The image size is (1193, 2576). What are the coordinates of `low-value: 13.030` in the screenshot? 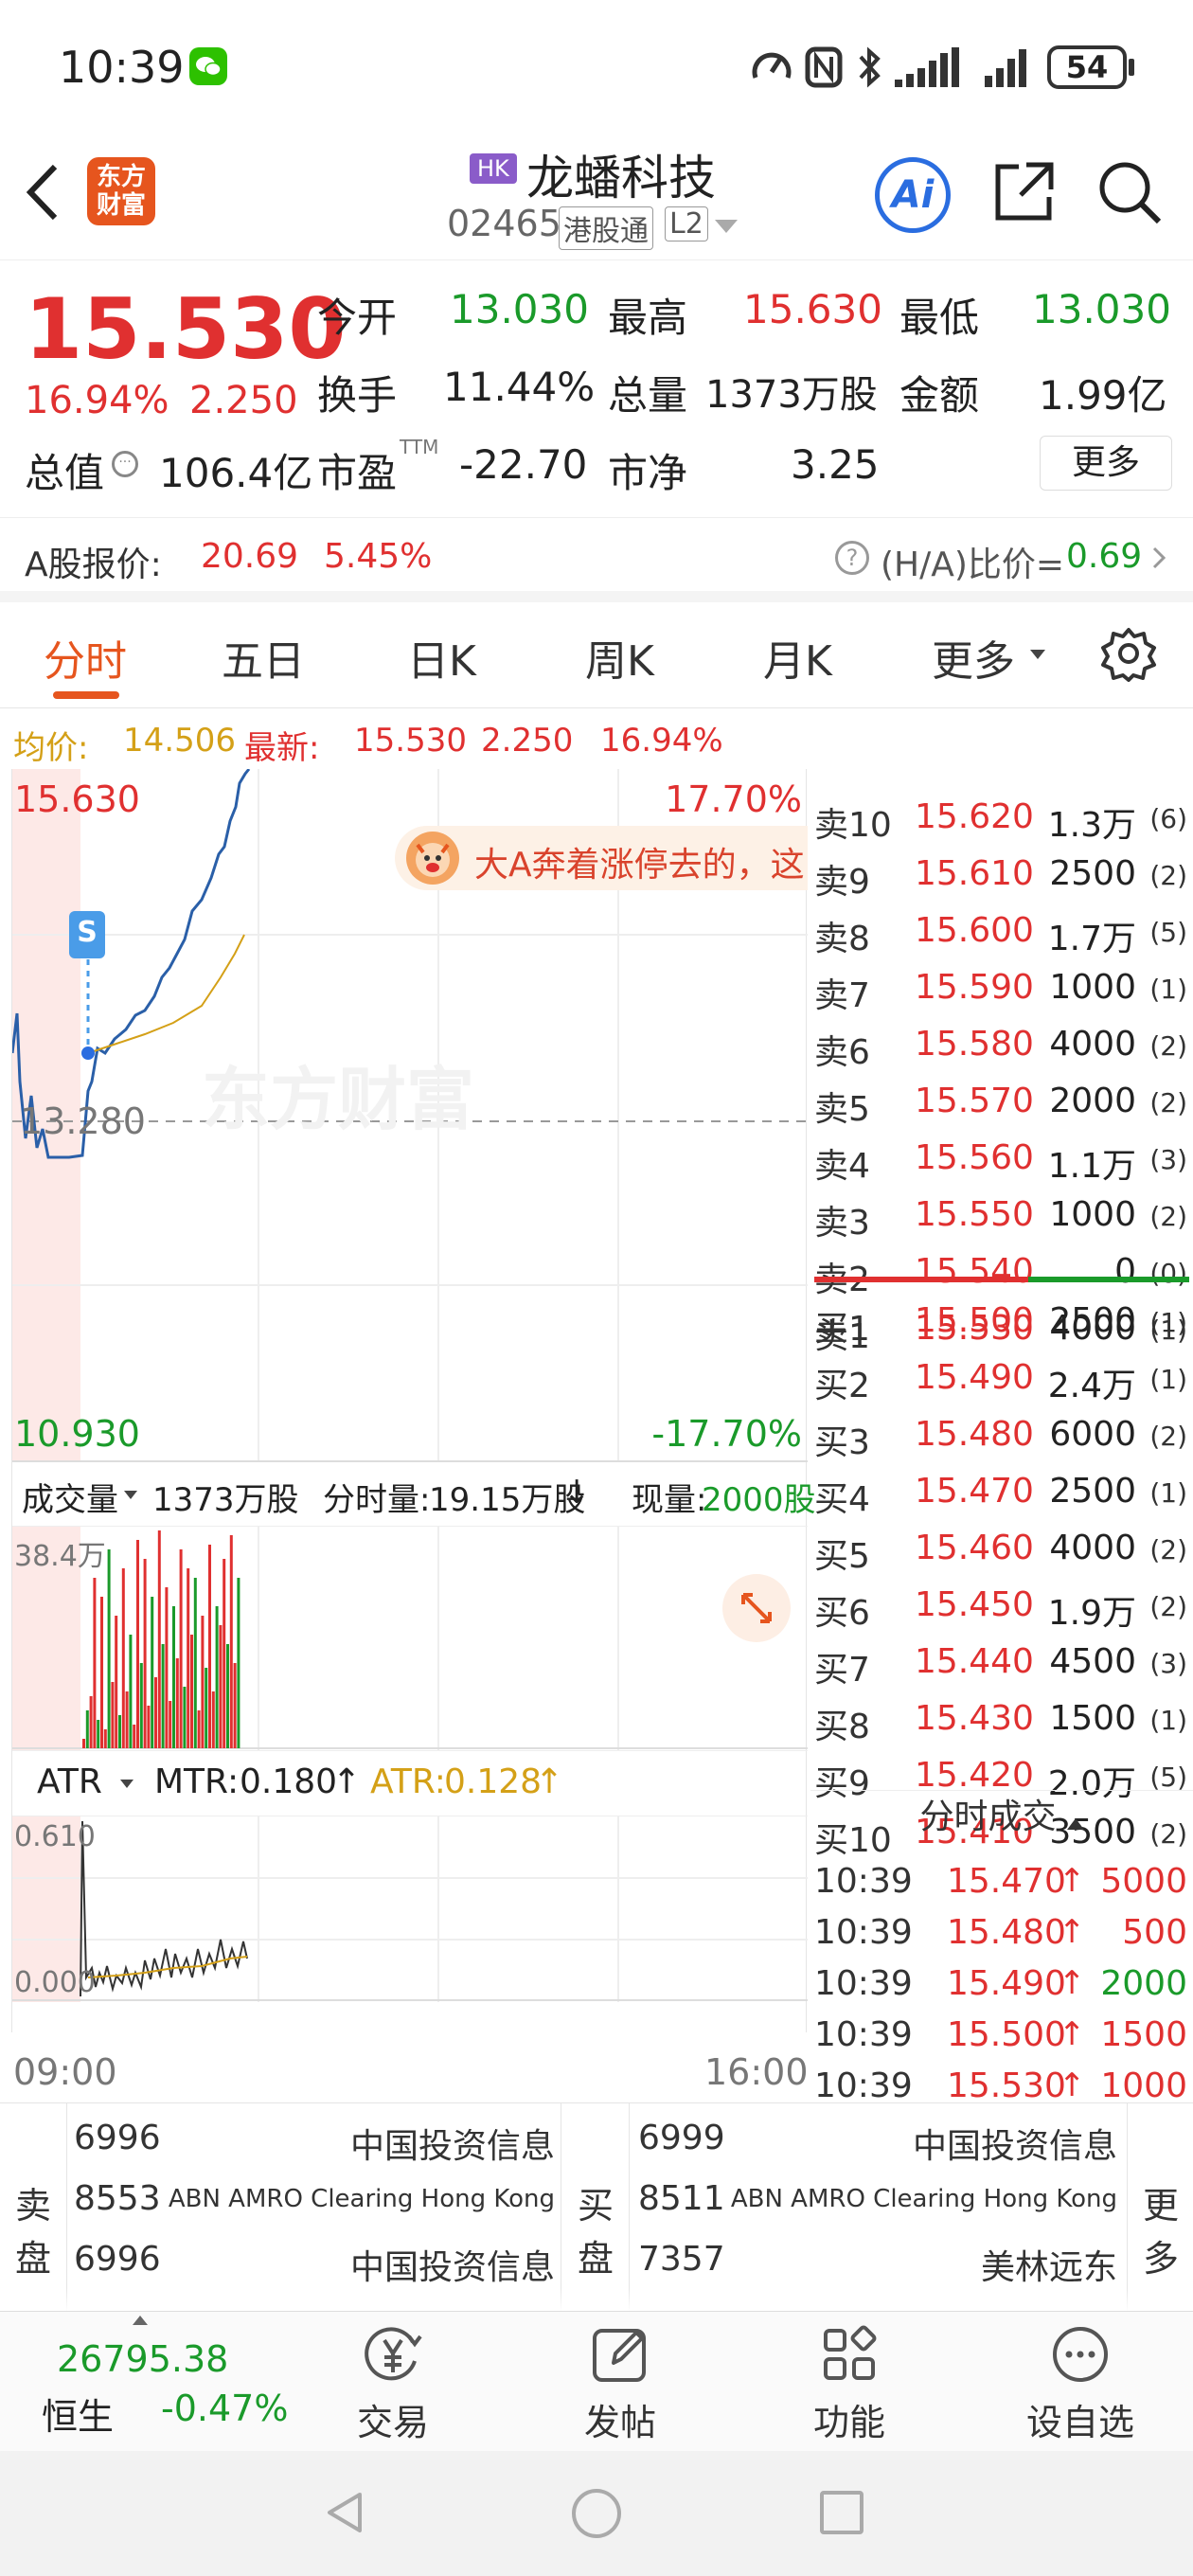 It's located at (1101, 309).